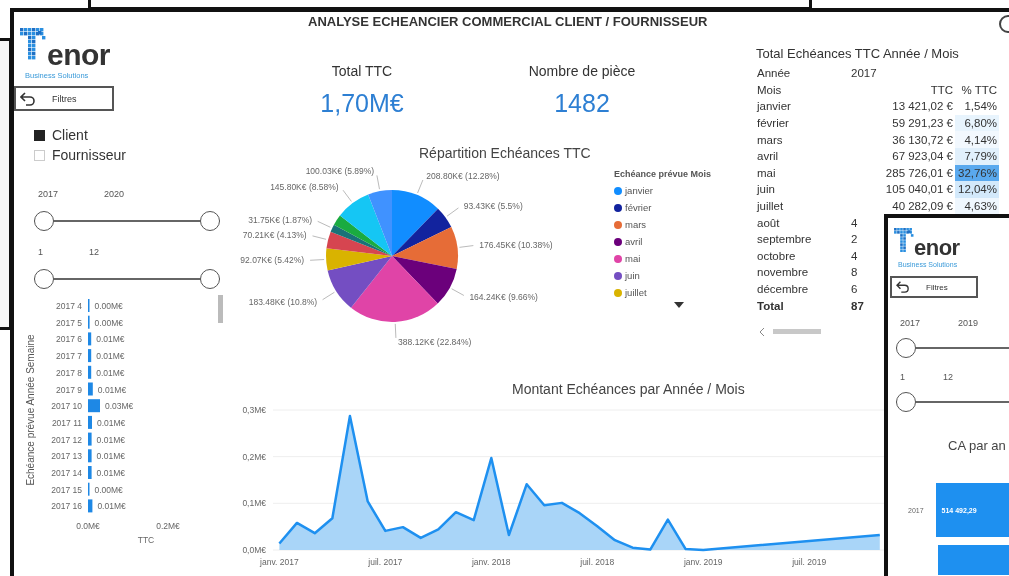 This screenshot has width=1009, height=576. I want to click on checkbox-label: Client, so click(70, 135).